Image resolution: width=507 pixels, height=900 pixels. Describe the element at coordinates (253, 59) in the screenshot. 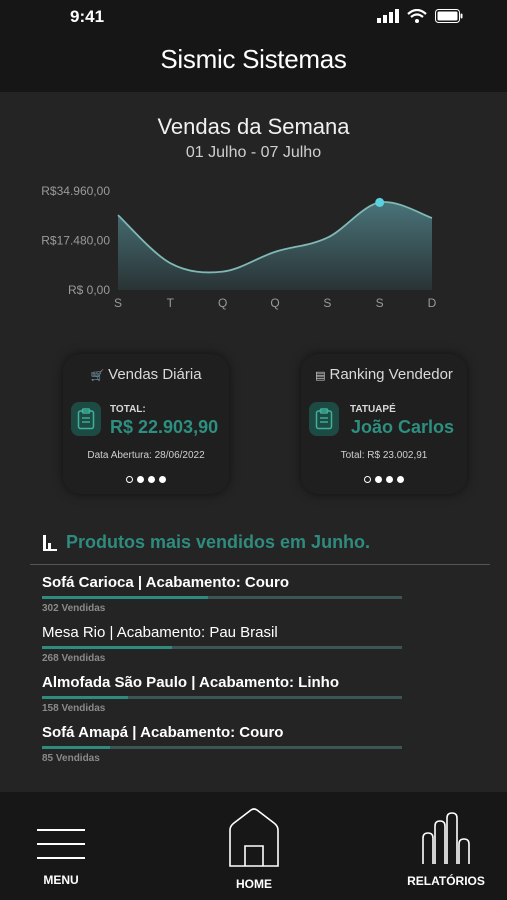

I see `app-title: Sismic Sistemas` at that location.